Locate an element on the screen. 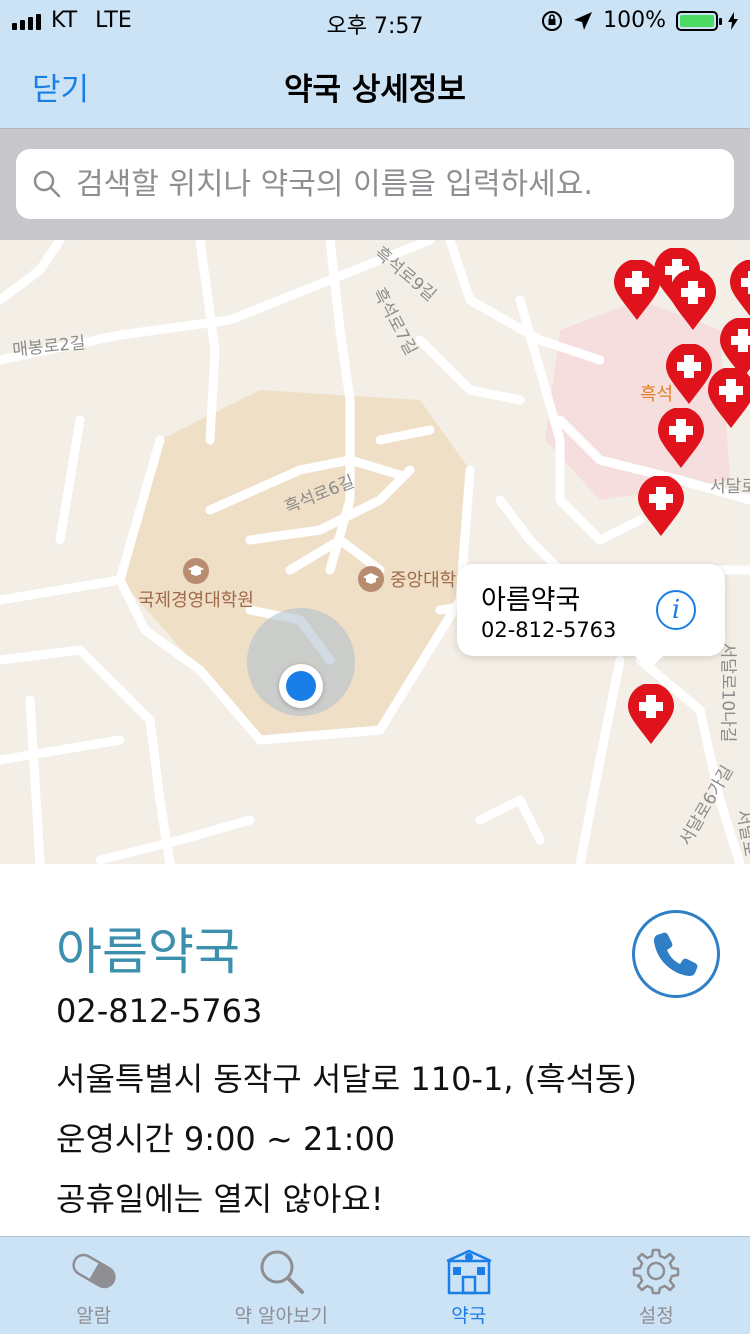 The width and height of the screenshot is (750, 1334). pharmacy-icon is located at coordinates (469, 1272).